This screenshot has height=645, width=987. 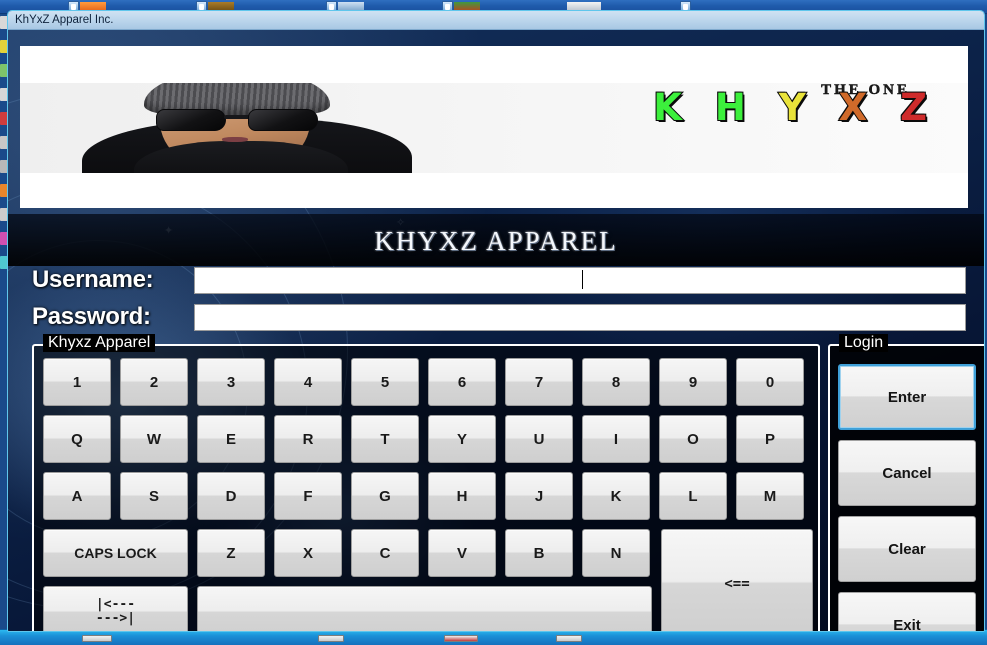 What do you see at coordinates (907, 611) in the screenshot?
I see `exit-button: Exit` at bounding box center [907, 611].